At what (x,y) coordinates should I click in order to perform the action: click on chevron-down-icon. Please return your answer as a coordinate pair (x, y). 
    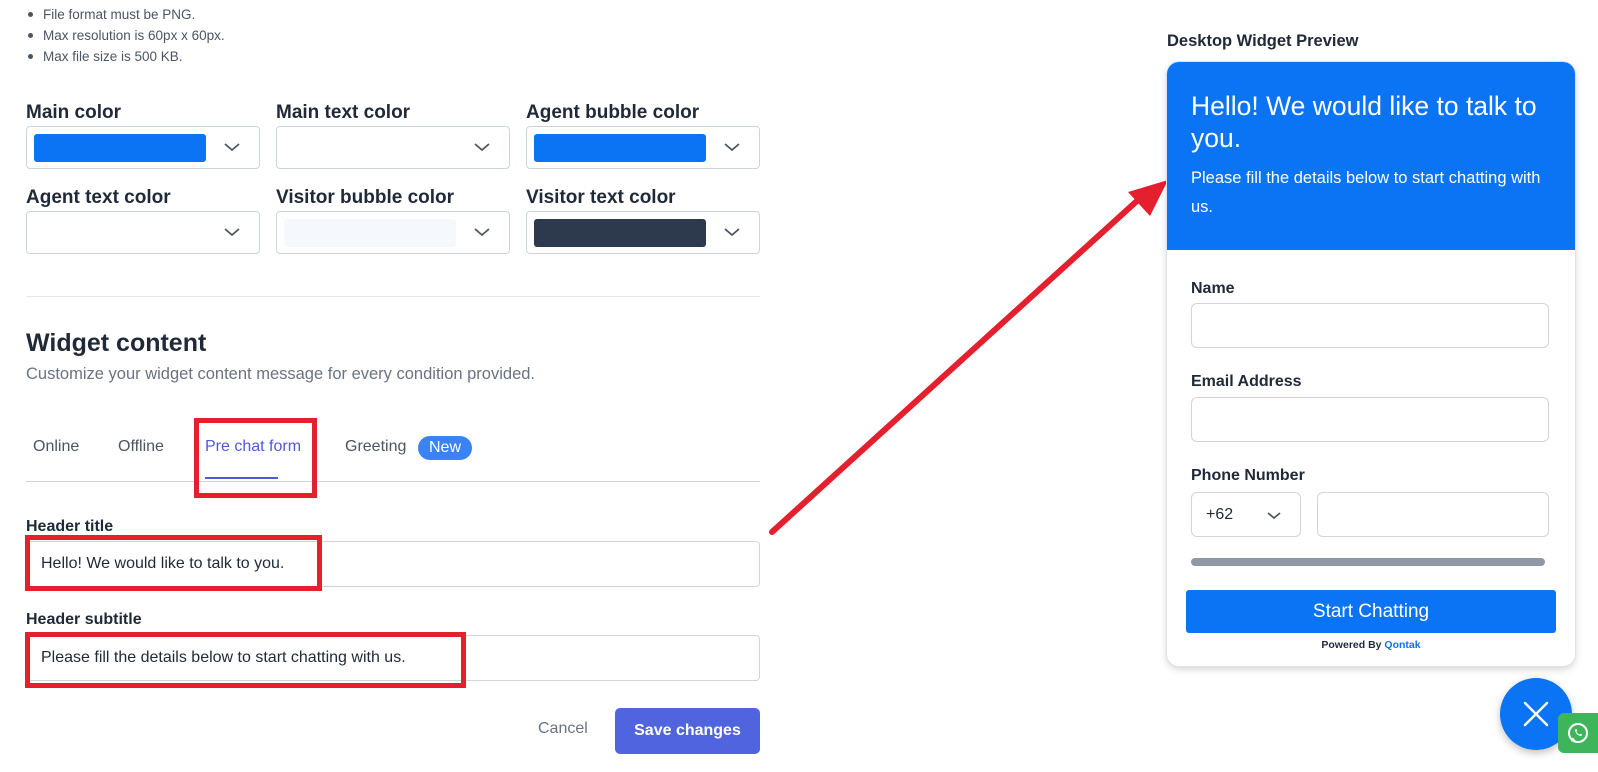
    Looking at the image, I should click on (1274, 516).